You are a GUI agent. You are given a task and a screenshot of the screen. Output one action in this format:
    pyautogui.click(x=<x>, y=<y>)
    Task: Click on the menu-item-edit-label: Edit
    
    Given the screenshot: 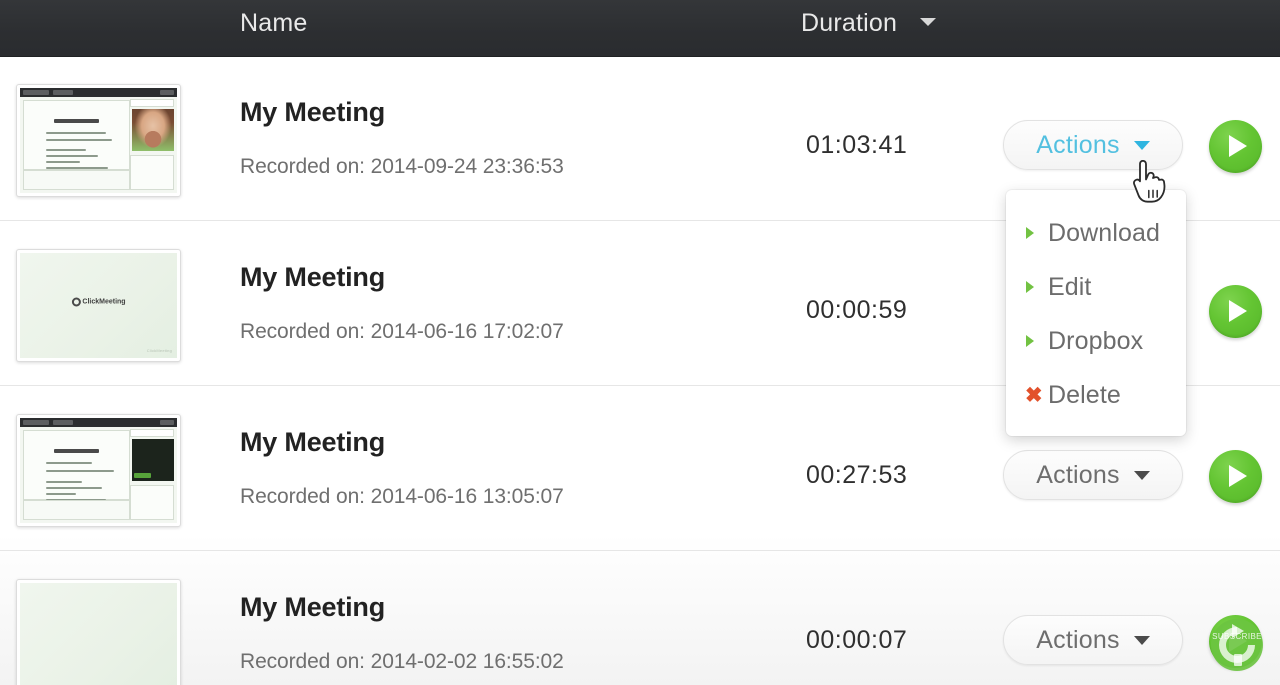 What is the action you would take?
    pyautogui.click(x=1070, y=286)
    